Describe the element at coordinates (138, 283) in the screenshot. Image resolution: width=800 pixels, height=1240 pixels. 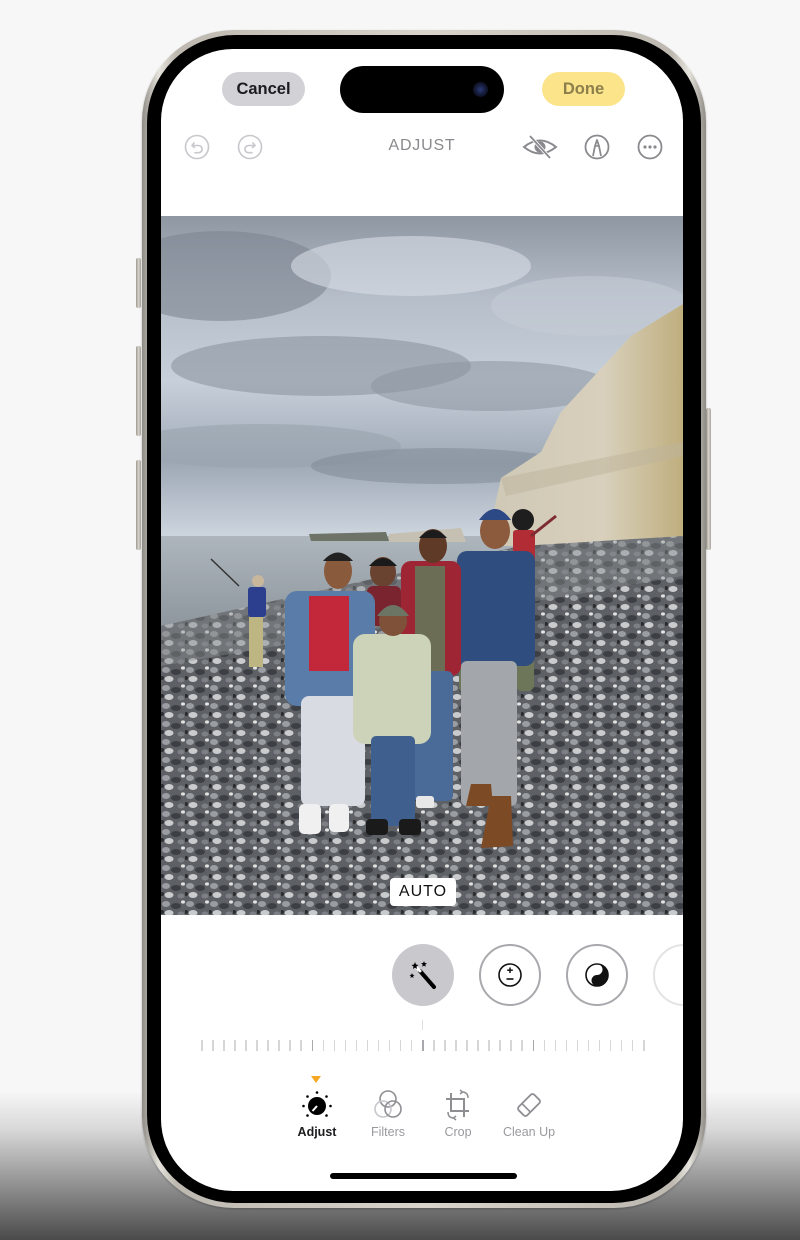
I see `action-button` at that location.